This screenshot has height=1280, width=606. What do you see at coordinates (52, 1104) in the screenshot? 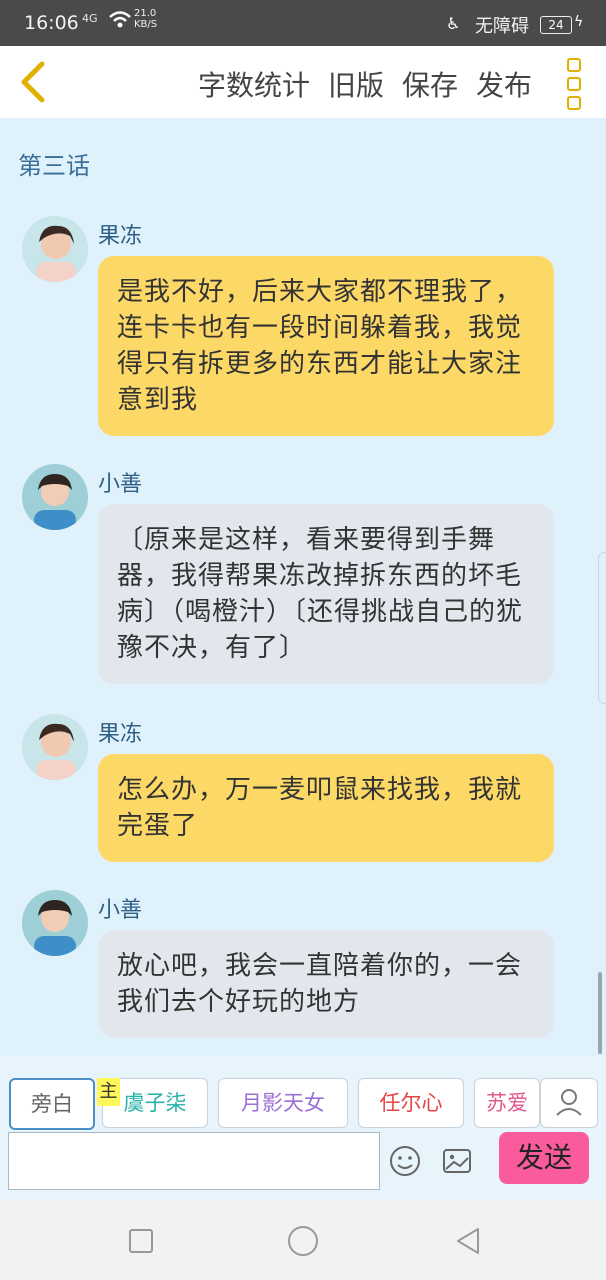
I see `character-chip: 旁白` at bounding box center [52, 1104].